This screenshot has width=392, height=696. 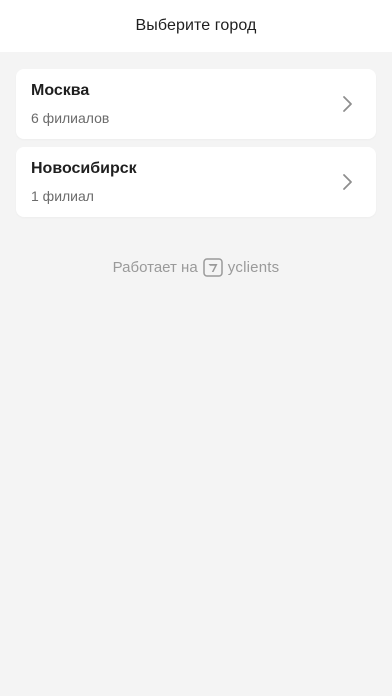 I want to click on brand-name: yclients, so click(x=253, y=267).